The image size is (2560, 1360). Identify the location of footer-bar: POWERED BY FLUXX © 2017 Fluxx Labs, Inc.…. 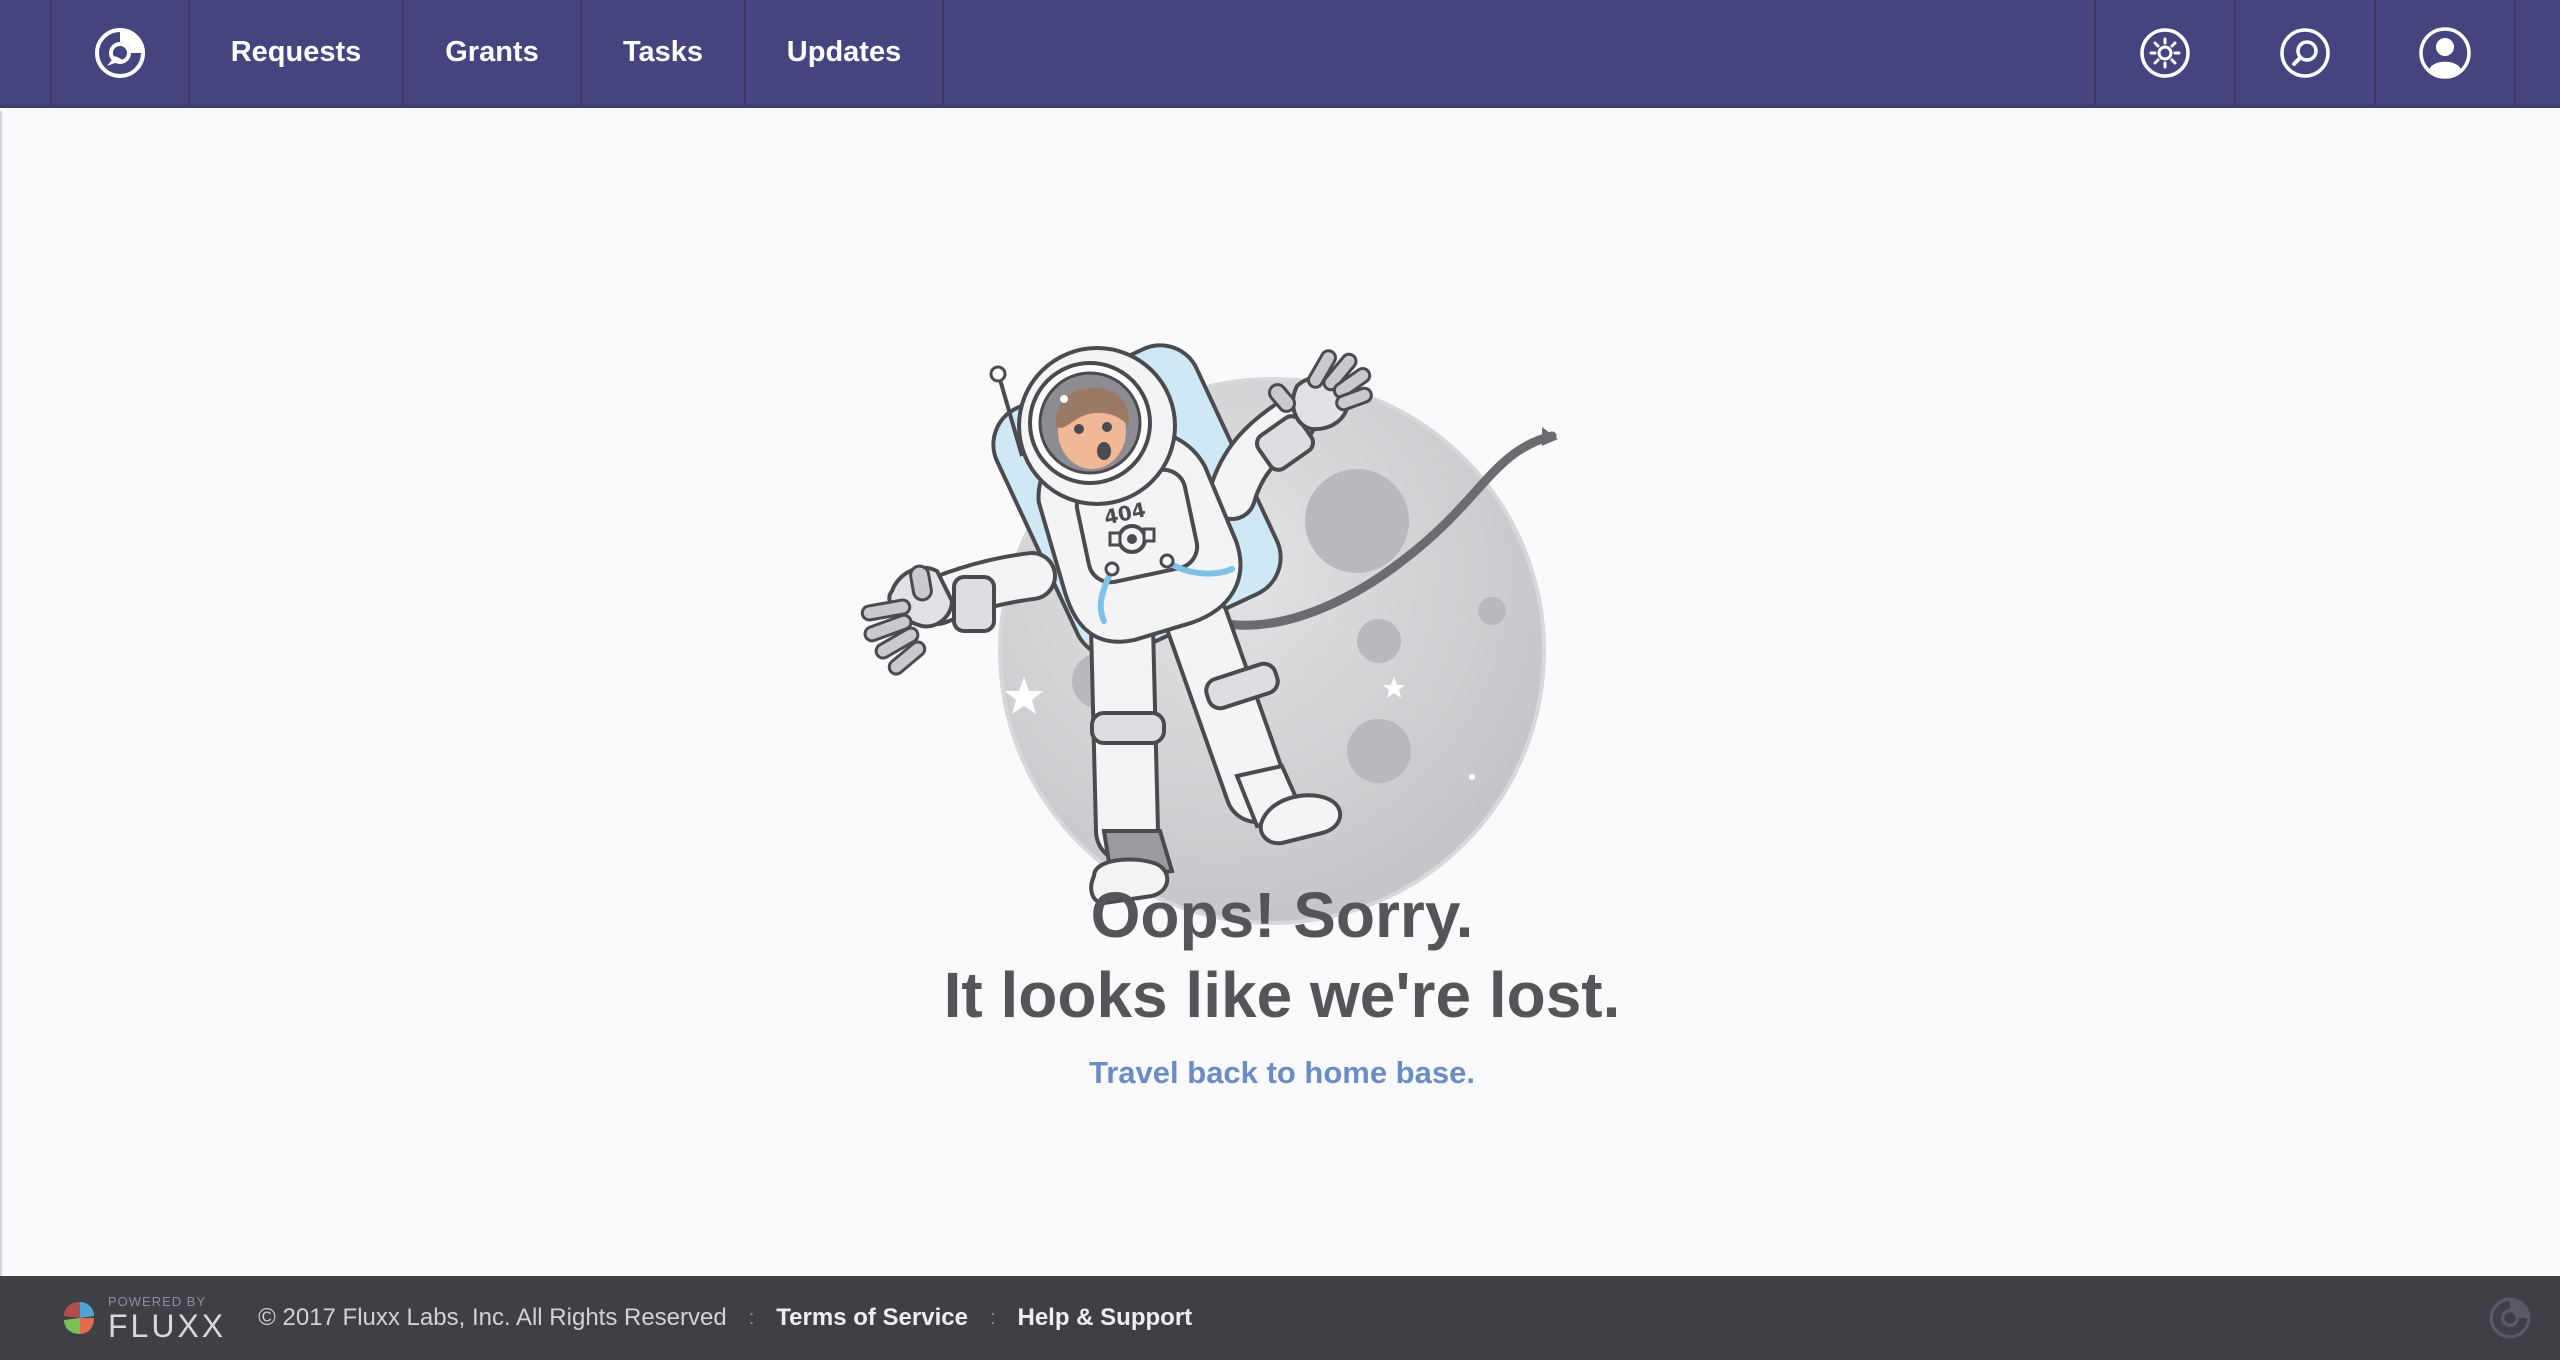
(1280, 1318).